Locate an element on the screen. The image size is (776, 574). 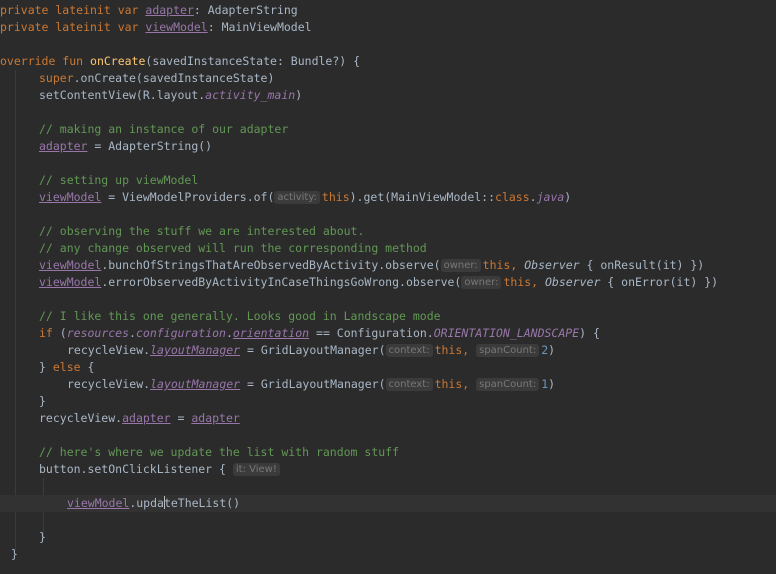
code-line-33: } is located at coordinates (388, 554).